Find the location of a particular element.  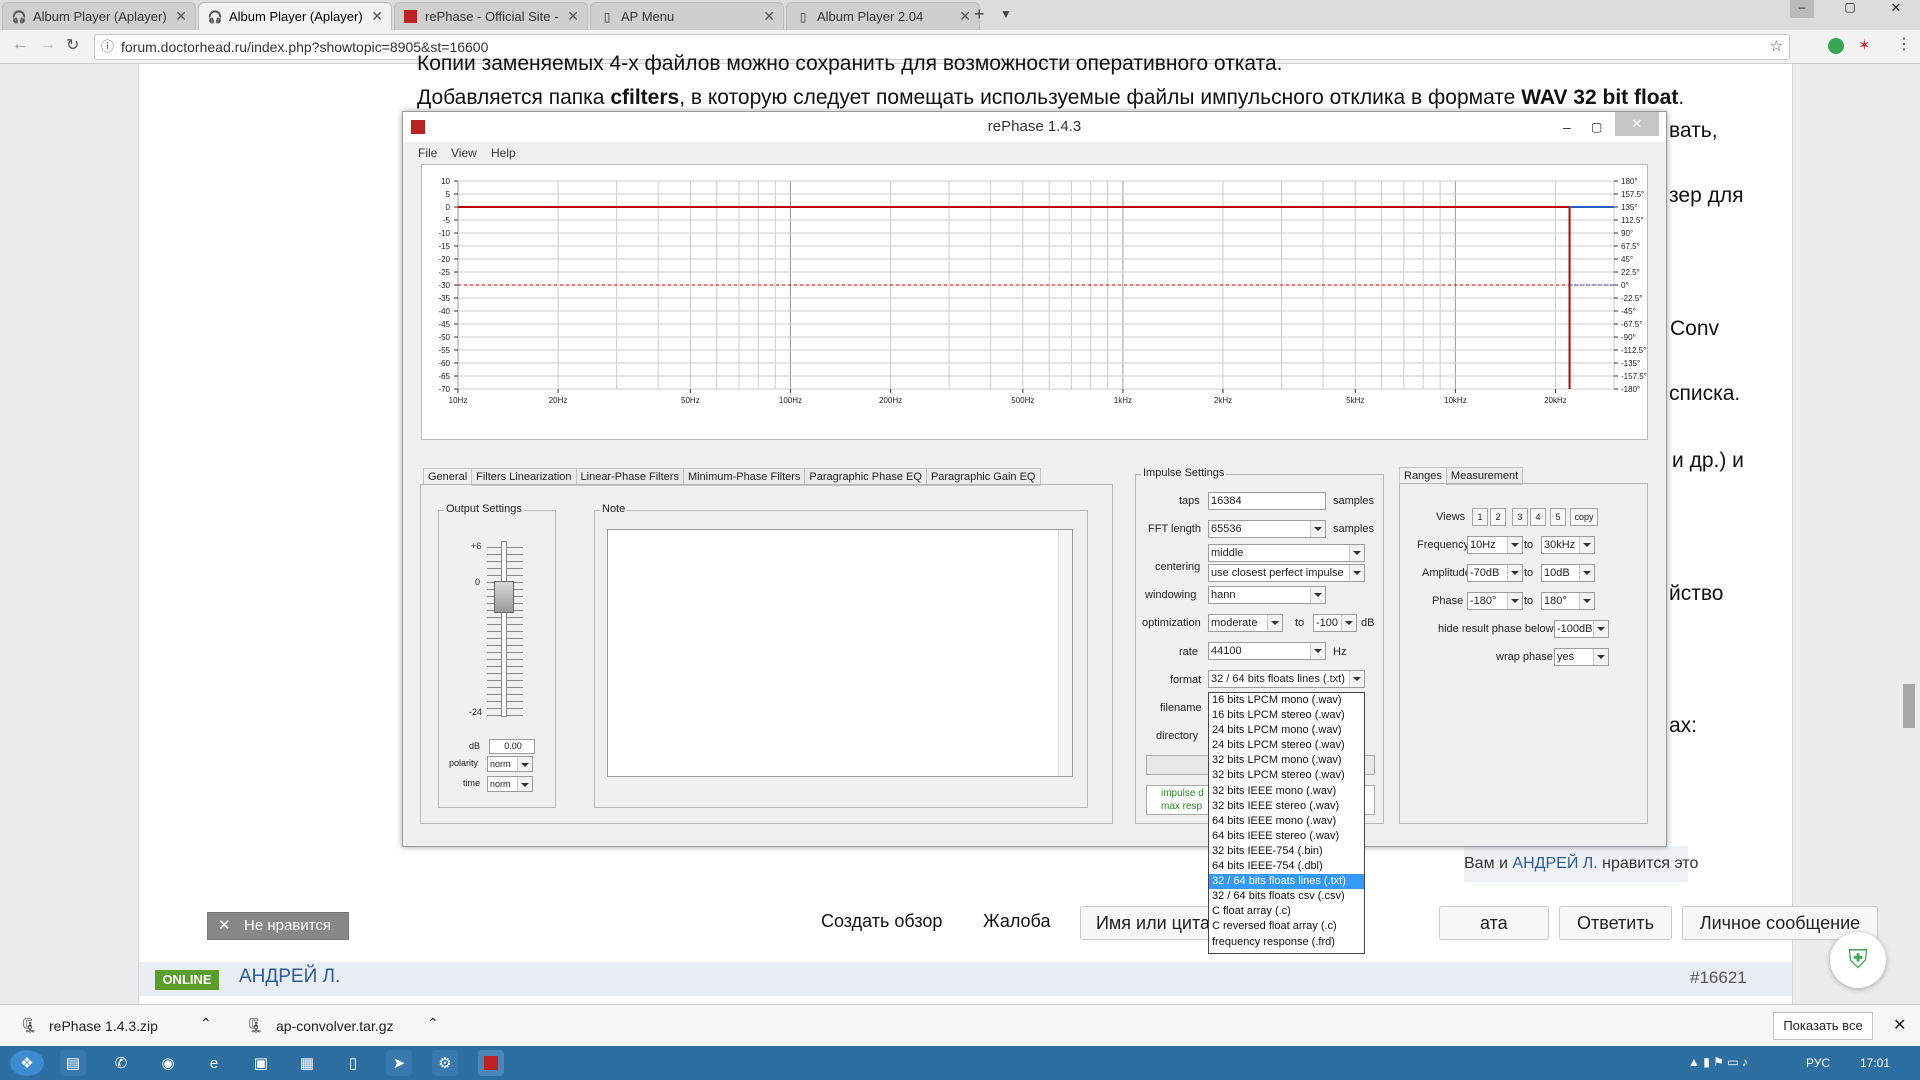

rephase-taskbar-icon is located at coordinates (491, 1063).